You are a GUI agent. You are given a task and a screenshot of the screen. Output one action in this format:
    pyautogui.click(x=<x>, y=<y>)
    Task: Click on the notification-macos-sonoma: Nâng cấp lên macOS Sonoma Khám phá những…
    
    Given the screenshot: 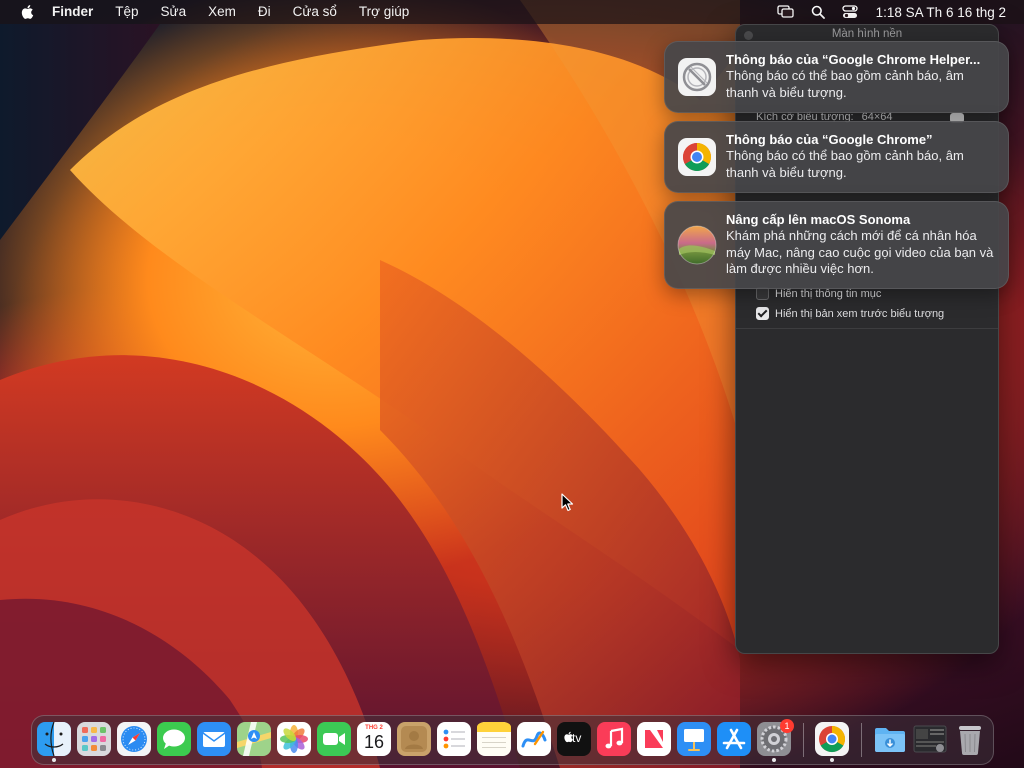 What is the action you would take?
    pyautogui.click(x=836, y=245)
    